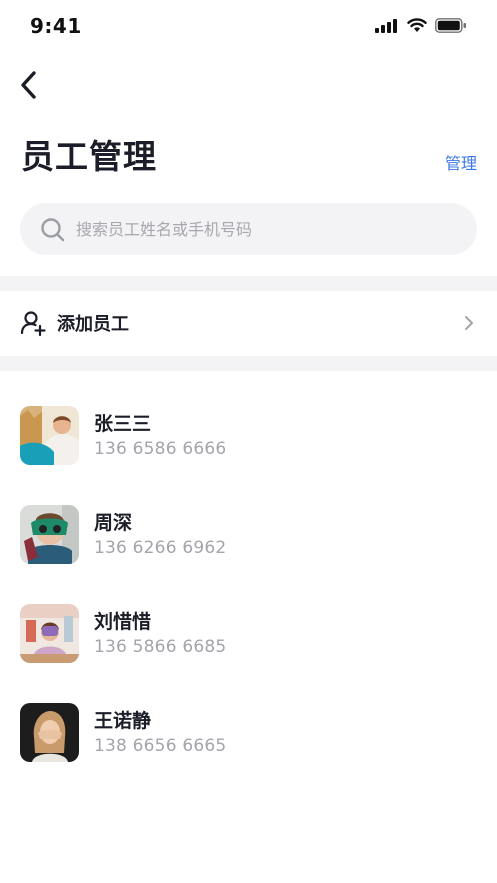  Describe the element at coordinates (248, 740) in the screenshot. I see `list-item: 王诺静 138 6656 6665` at that location.